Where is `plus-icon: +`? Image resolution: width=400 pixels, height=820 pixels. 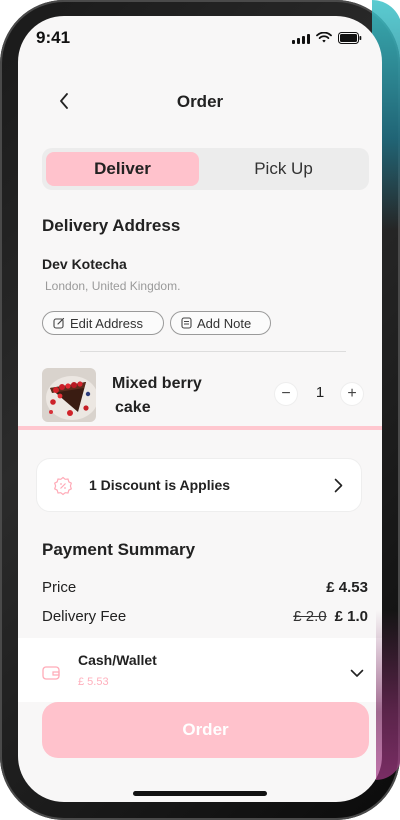 plus-icon: + is located at coordinates (352, 393).